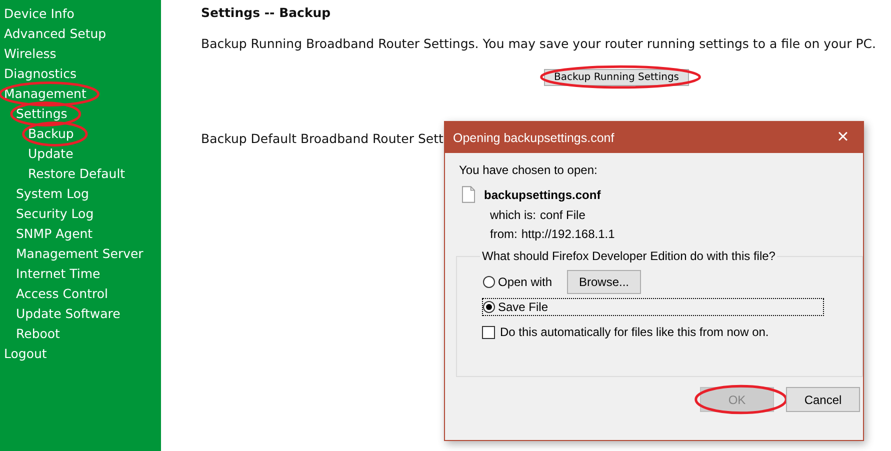  I want to click on nav-link: Restore Default, so click(77, 173).